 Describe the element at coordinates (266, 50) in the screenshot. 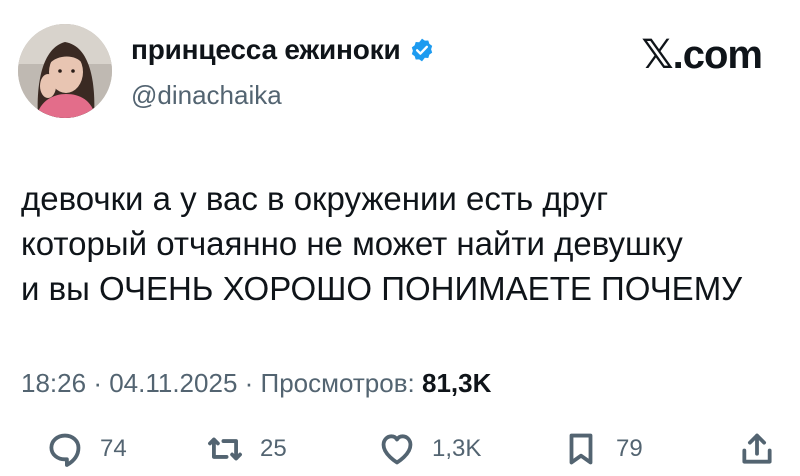

I see `author-display-name: принцесса ежиноки` at that location.